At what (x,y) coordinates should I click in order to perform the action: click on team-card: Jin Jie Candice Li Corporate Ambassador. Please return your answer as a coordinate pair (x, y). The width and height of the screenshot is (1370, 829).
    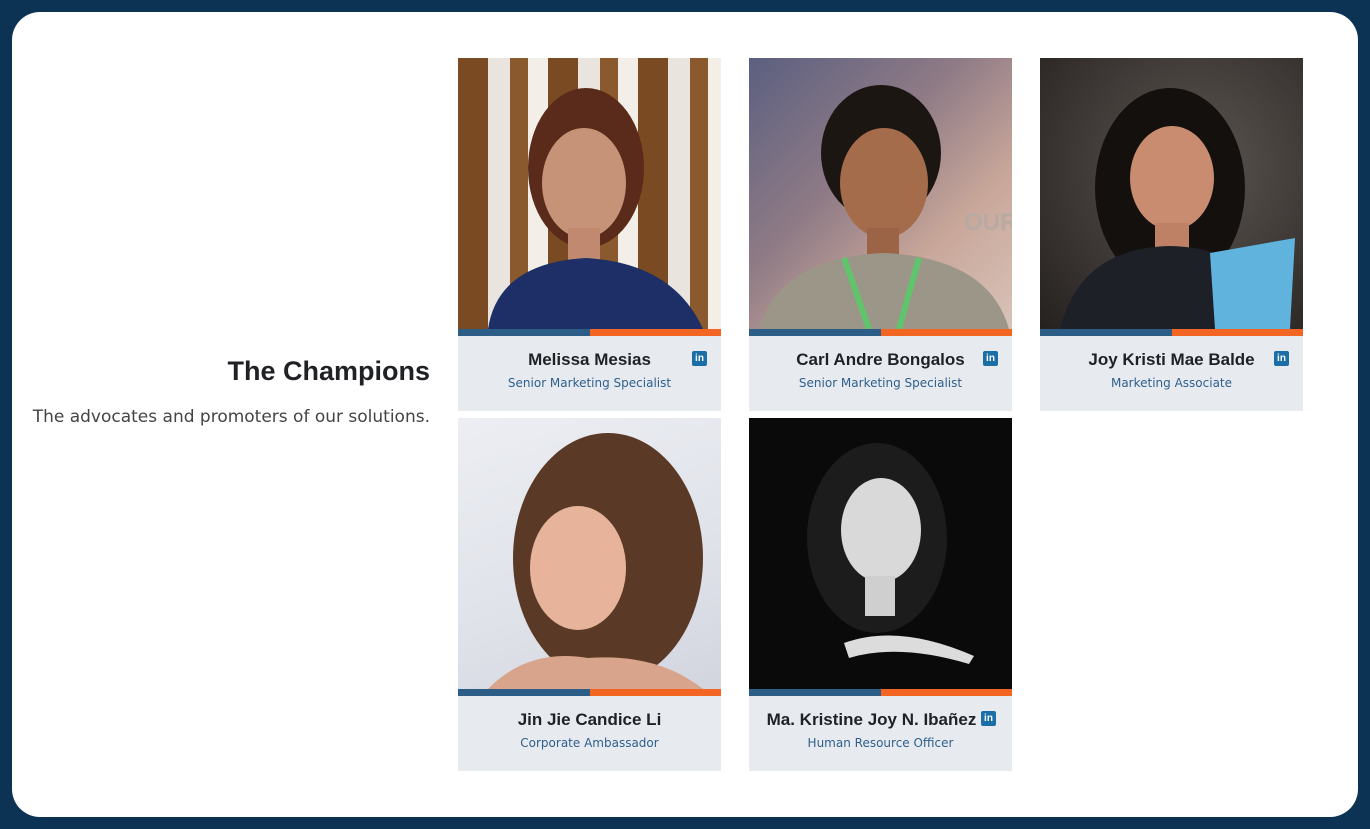
    Looking at the image, I should click on (589, 594).